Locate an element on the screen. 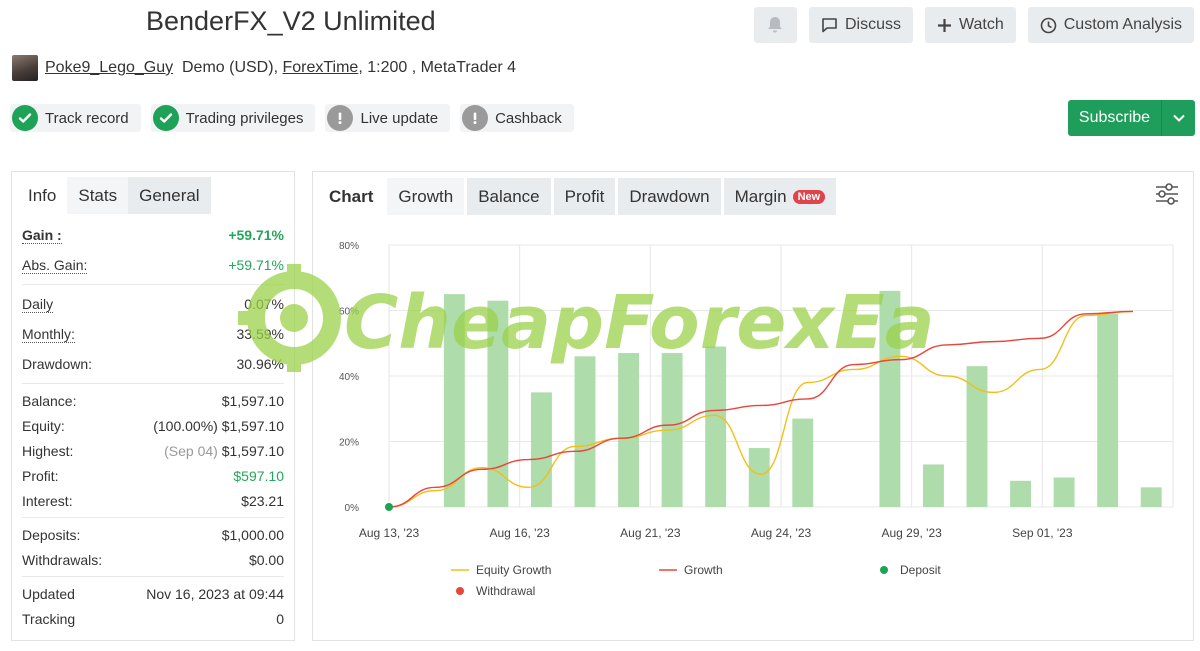  badge-live-update: Live update is located at coordinates (388, 118).